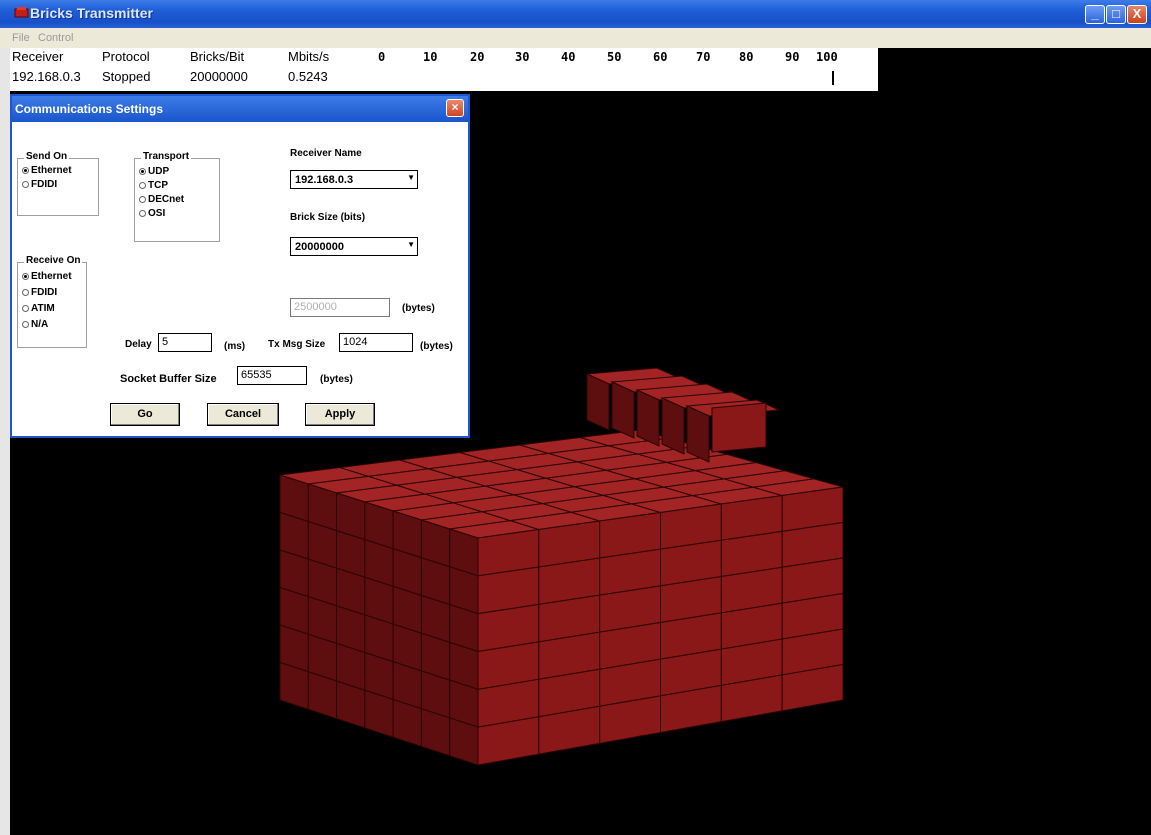 This screenshot has width=1151, height=835. I want to click on window-titlebar: Bricks Transmitter _ □ X, so click(575, 14).